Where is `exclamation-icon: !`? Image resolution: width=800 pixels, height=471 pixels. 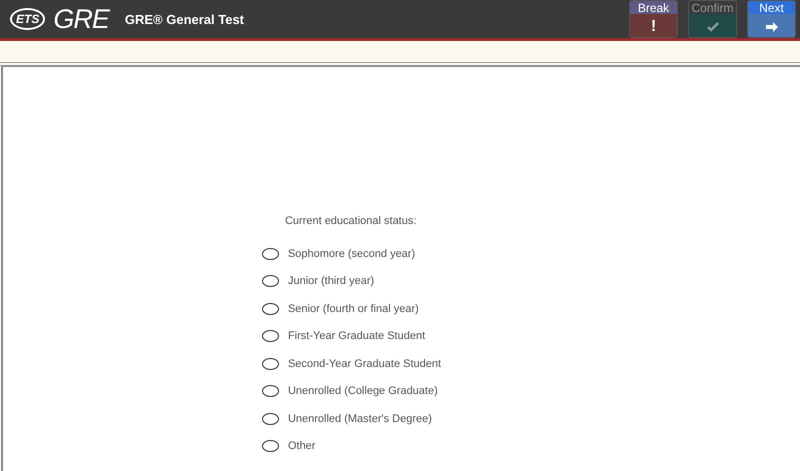
exclamation-icon: ! is located at coordinates (653, 26).